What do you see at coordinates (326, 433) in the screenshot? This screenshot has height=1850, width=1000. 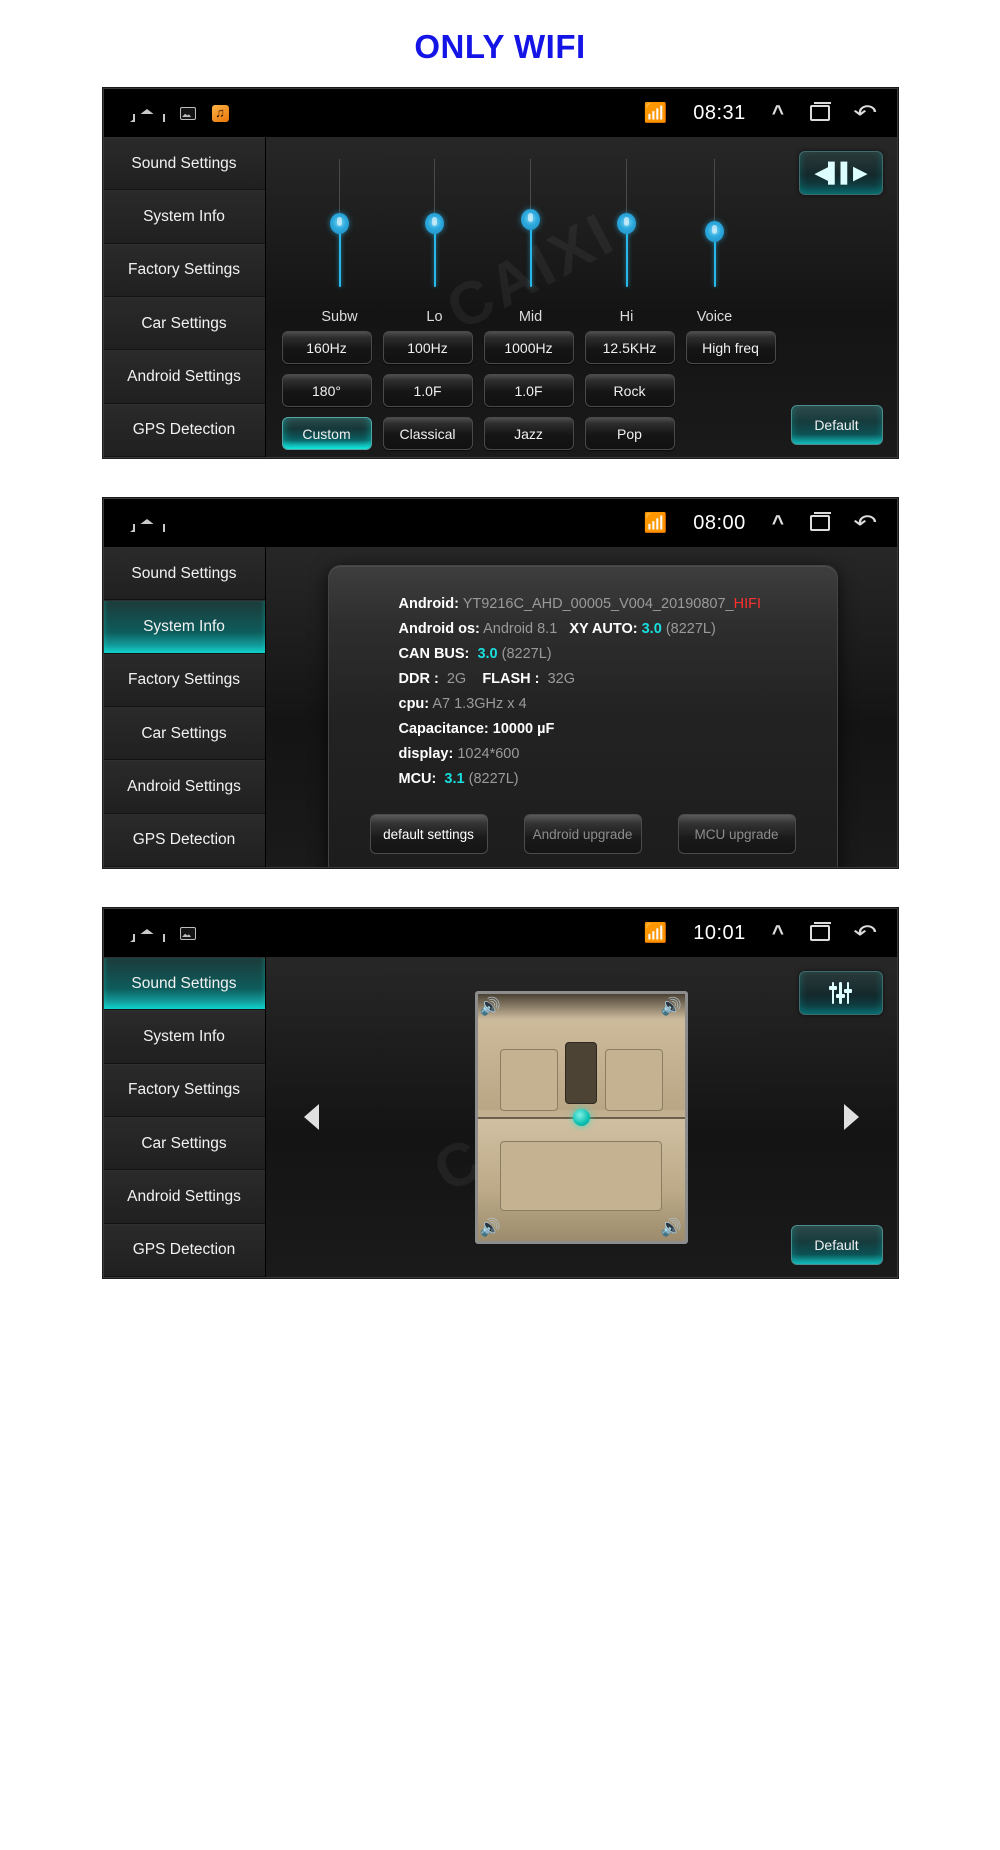 I see `preset-button-custom: Custom` at bounding box center [326, 433].